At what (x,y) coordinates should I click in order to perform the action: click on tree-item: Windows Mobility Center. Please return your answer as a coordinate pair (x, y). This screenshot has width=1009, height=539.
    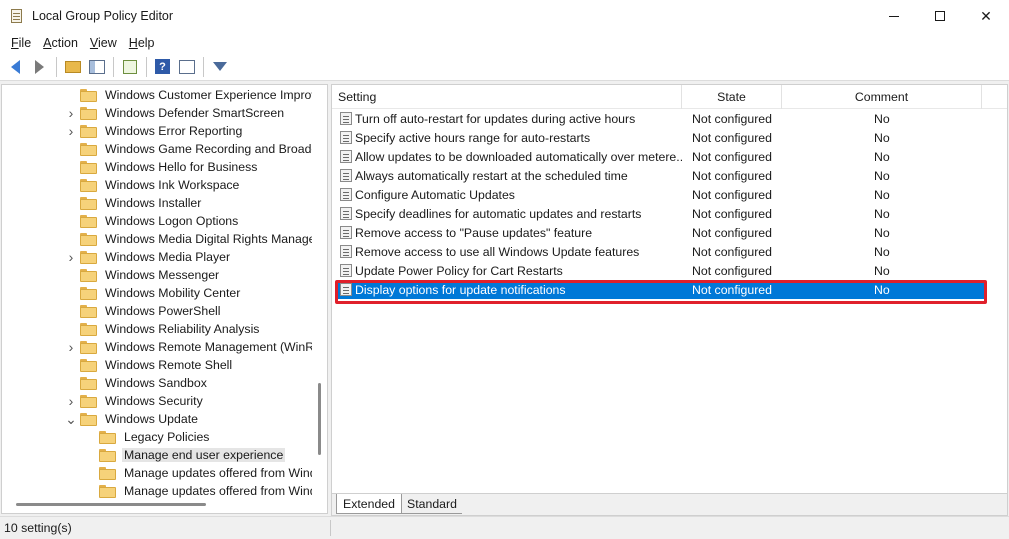
    Looking at the image, I should click on (157, 293).